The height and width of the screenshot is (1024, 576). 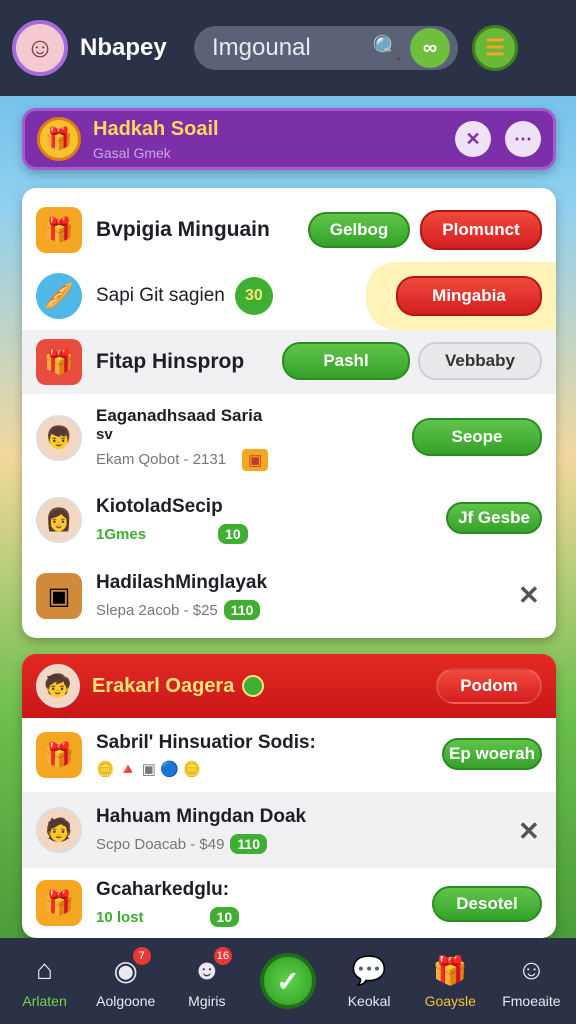 What do you see at coordinates (59, 296) in the screenshot?
I see `bread-icon: 🥖` at bounding box center [59, 296].